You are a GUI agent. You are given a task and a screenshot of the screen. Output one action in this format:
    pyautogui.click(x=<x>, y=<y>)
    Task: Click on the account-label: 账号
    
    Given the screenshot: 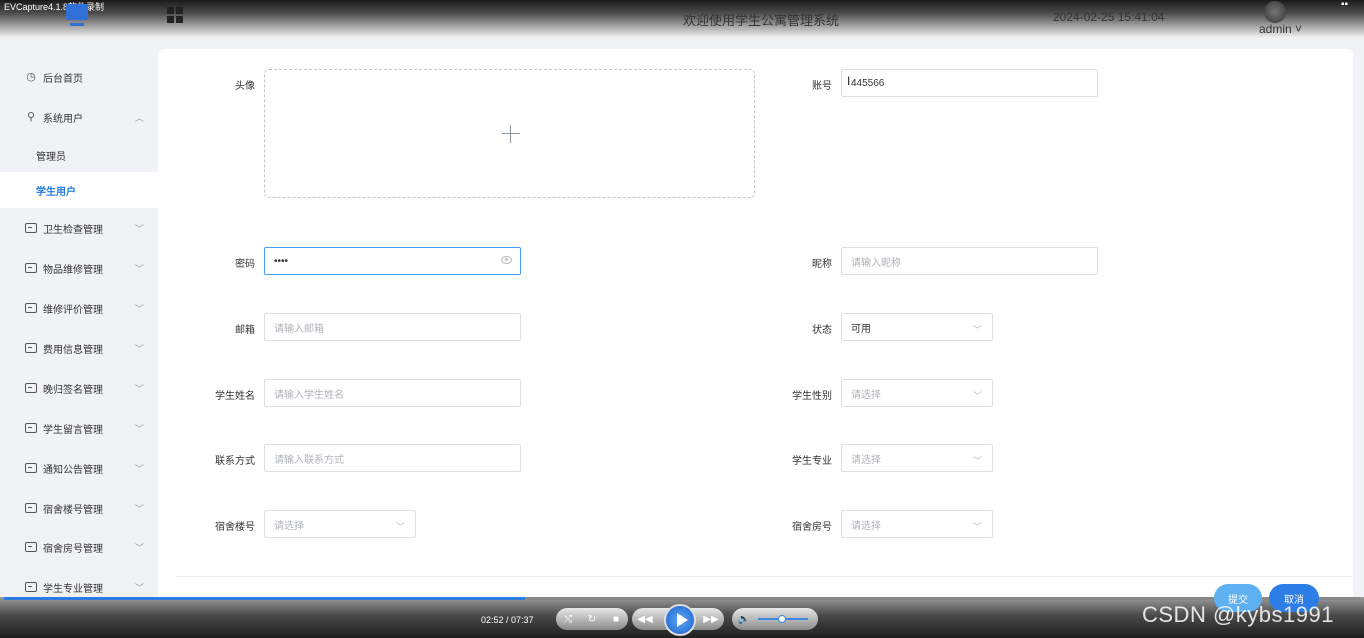 What is the action you would take?
    pyautogui.click(x=822, y=86)
    